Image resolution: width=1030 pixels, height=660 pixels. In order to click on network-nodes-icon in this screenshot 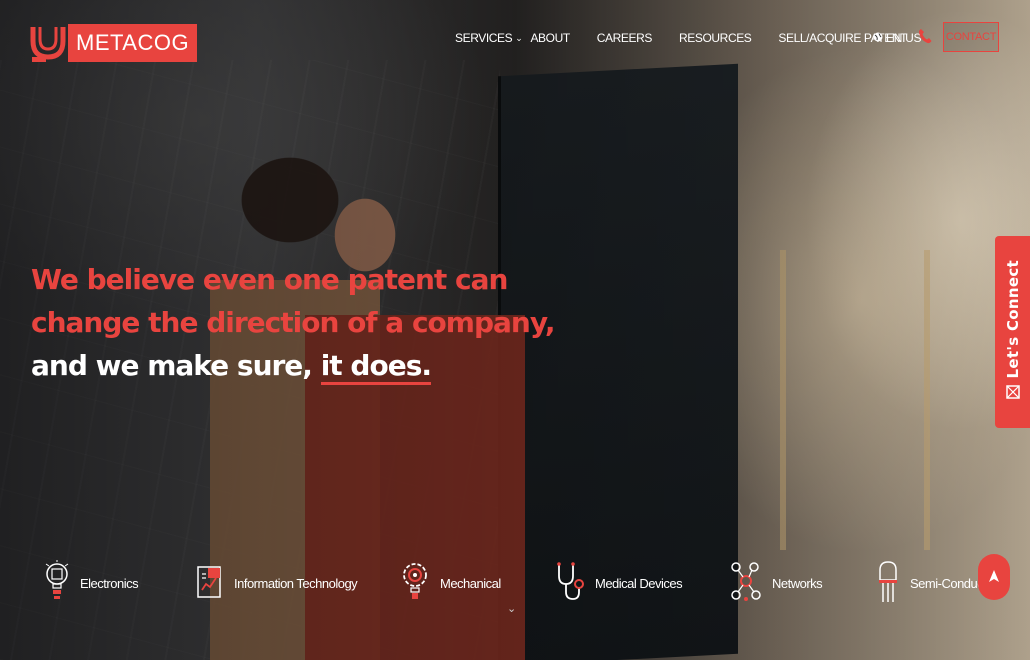, I will do `click(746, 583)`.